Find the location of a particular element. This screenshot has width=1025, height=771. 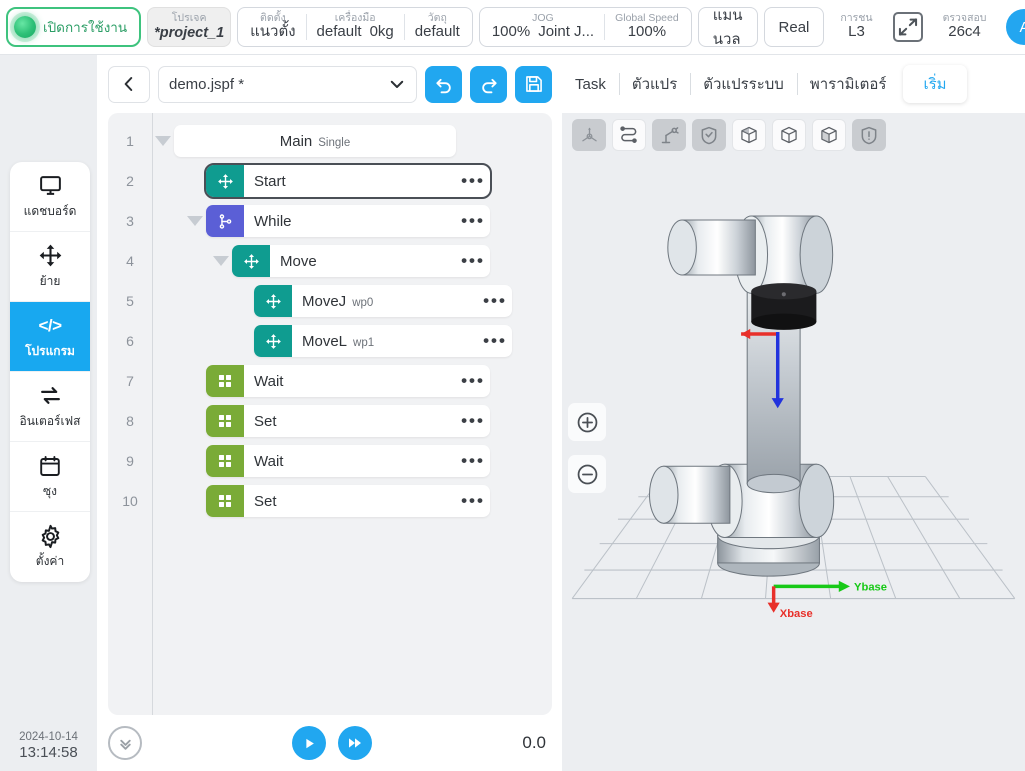

cube-shaded-icon is located at coordinates (829, 135).